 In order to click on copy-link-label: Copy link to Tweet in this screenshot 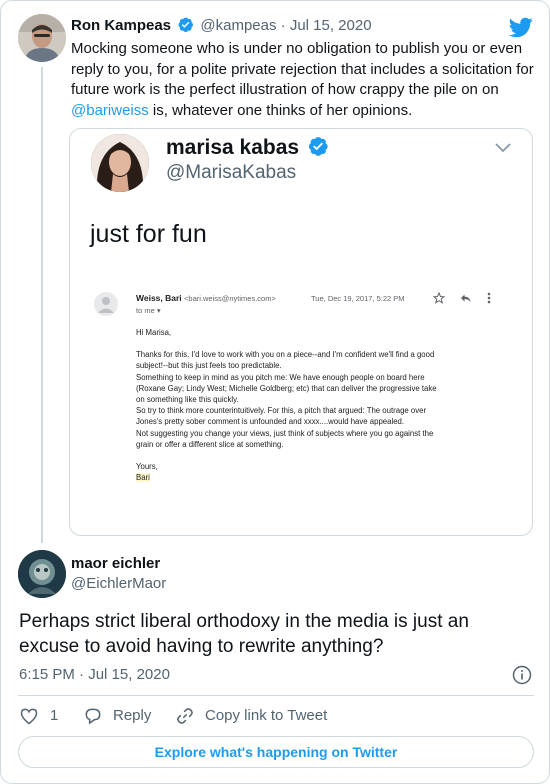, I will do `click(266, 715)`.